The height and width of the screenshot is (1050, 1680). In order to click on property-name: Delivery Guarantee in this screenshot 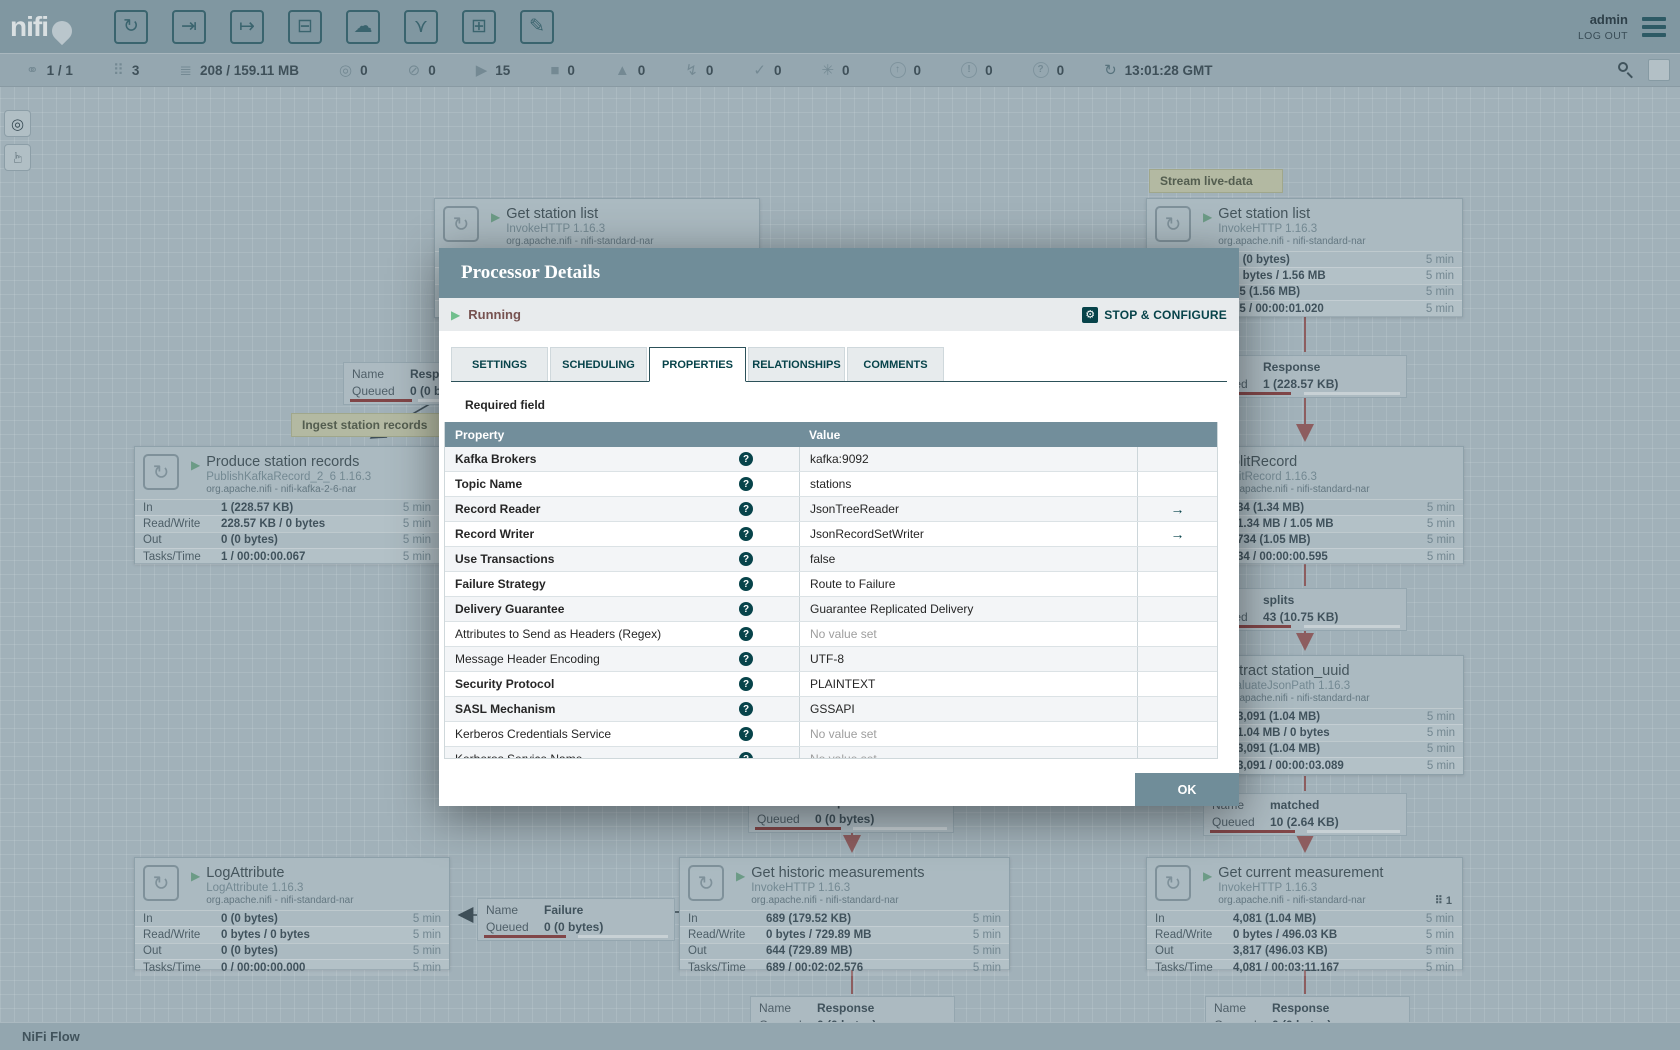, I will do `click(510, 609)`.